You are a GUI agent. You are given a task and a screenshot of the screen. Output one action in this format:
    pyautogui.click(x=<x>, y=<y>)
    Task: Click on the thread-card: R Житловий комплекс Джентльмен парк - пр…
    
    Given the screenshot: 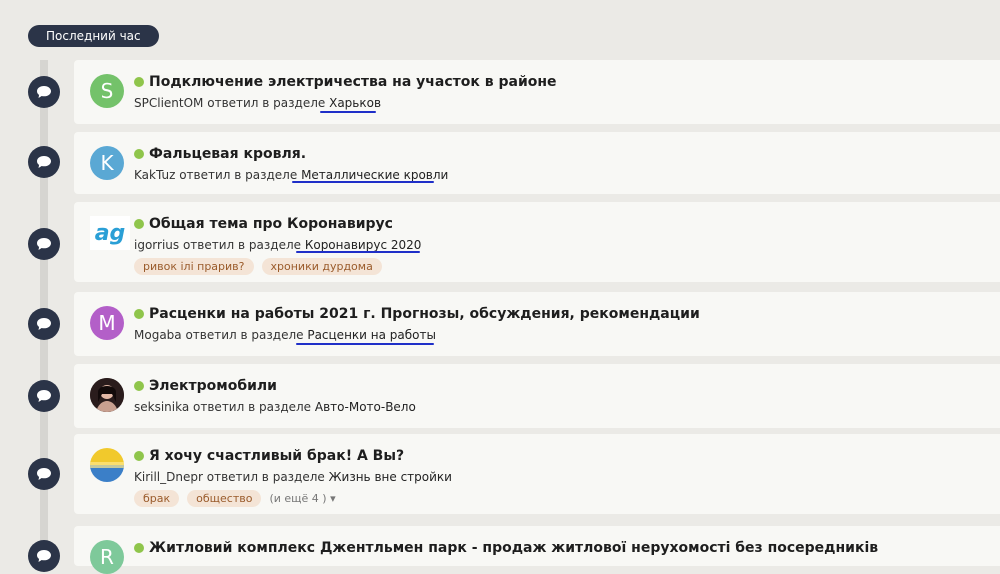 What is the action you would take?
    pyautogui.click(x=537, y=550)
    